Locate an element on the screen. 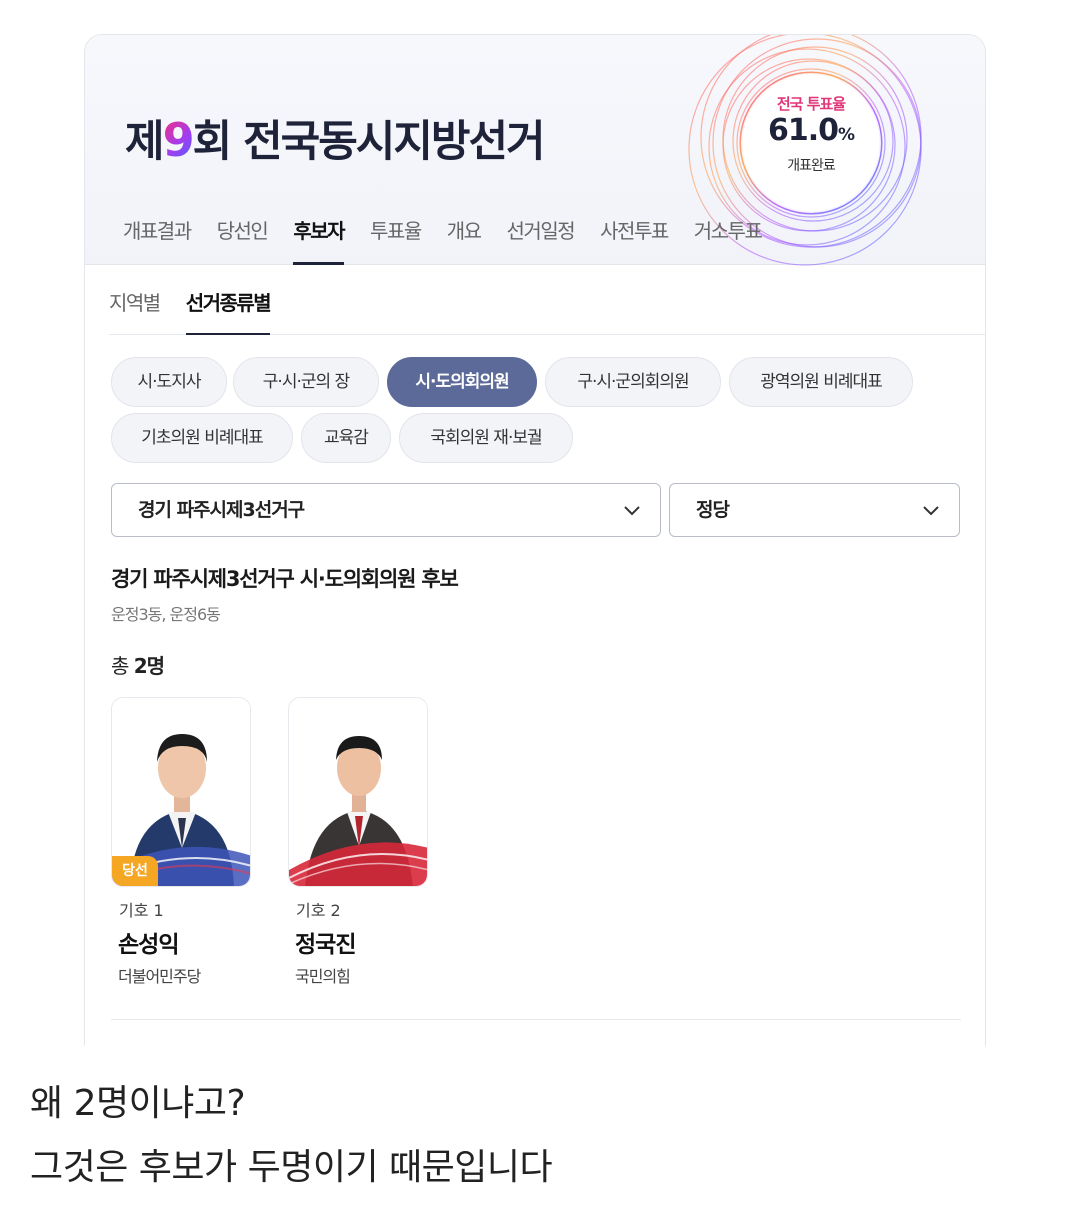 The width and height of the screenshot is (1080, 1223). candidate-name: 정국진 is located at coordinates (325, 945).